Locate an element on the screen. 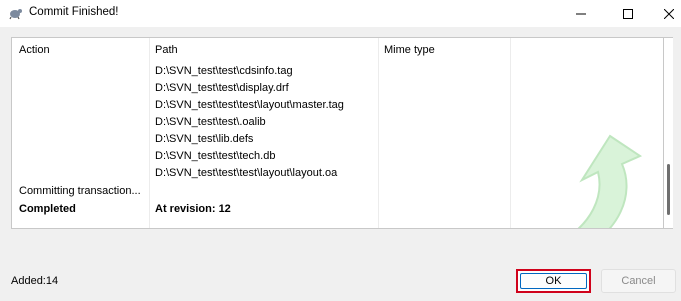 Image resolution: width=681 pixels, height=301 pixels. vertical-scrollbar is located at coordinates (668, 133).